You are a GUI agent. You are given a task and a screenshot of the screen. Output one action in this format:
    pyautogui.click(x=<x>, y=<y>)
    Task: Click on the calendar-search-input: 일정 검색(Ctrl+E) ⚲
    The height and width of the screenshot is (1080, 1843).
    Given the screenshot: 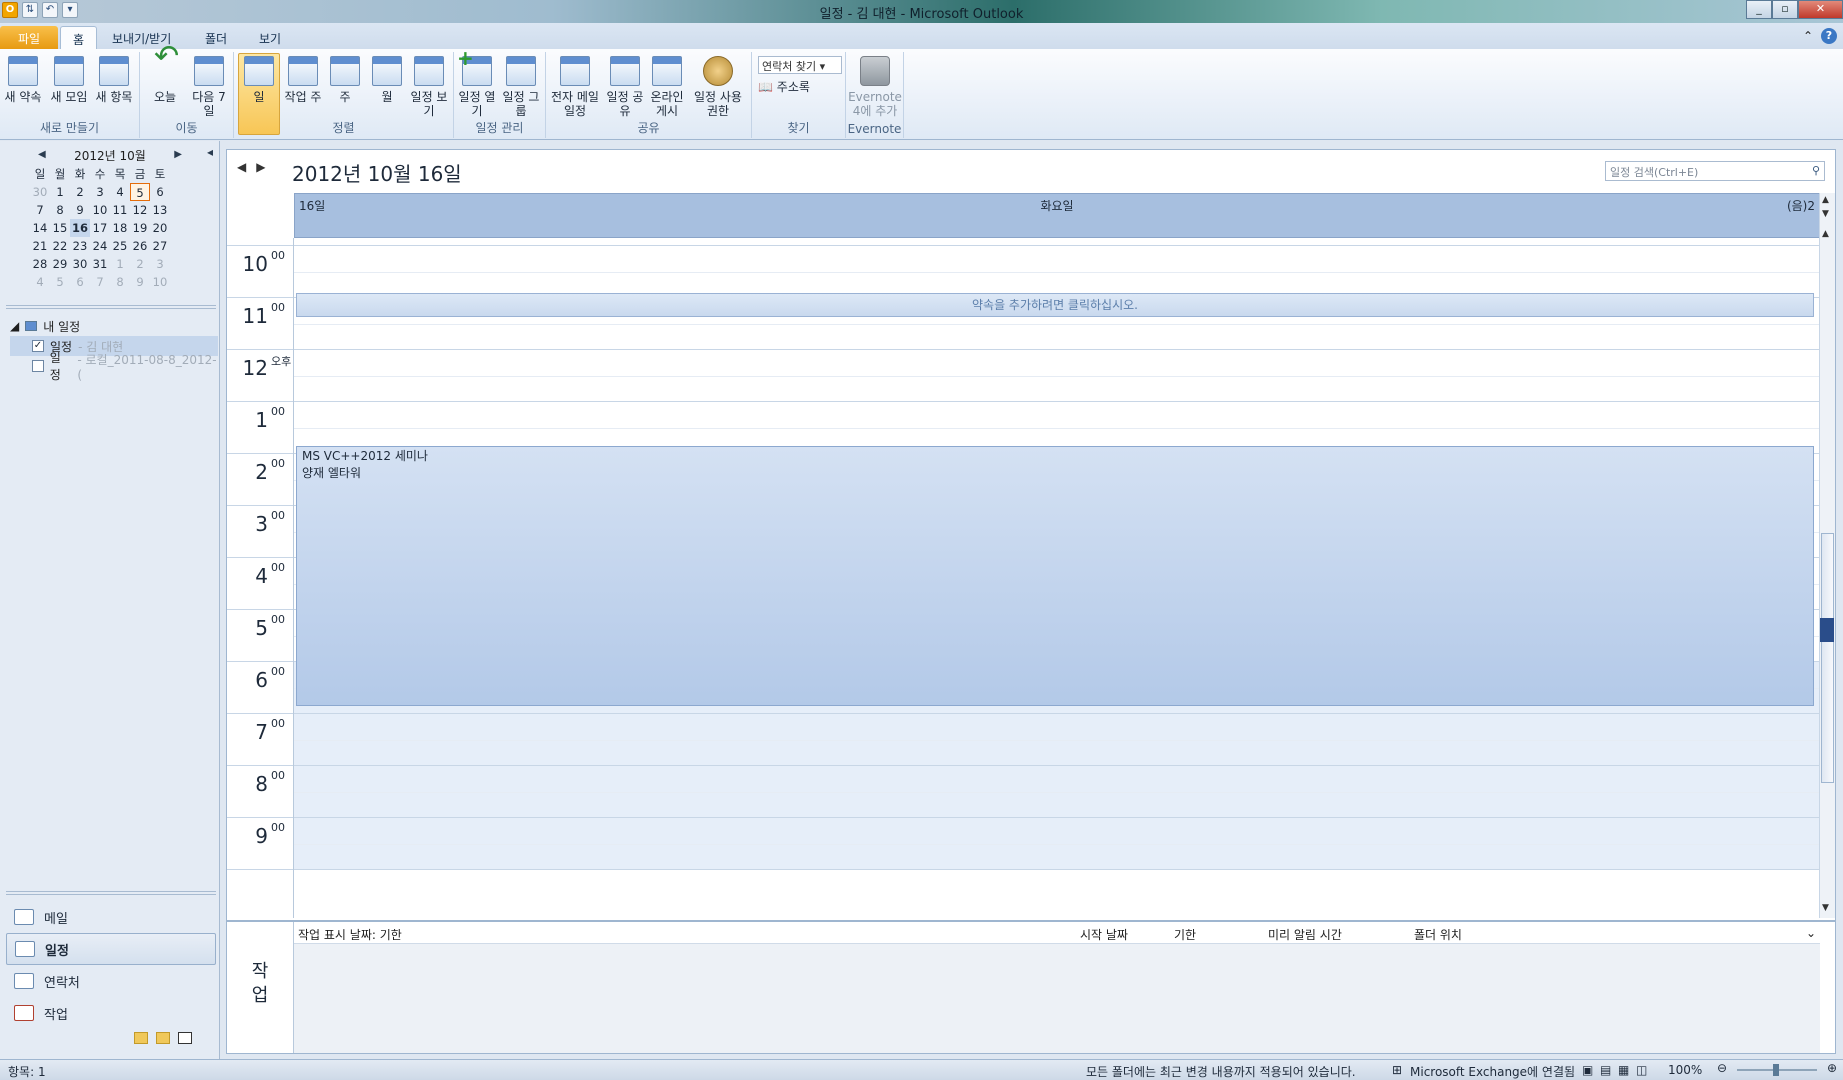 What is the action you would take?
    pyautogui.click(x=1715, y=171)
    